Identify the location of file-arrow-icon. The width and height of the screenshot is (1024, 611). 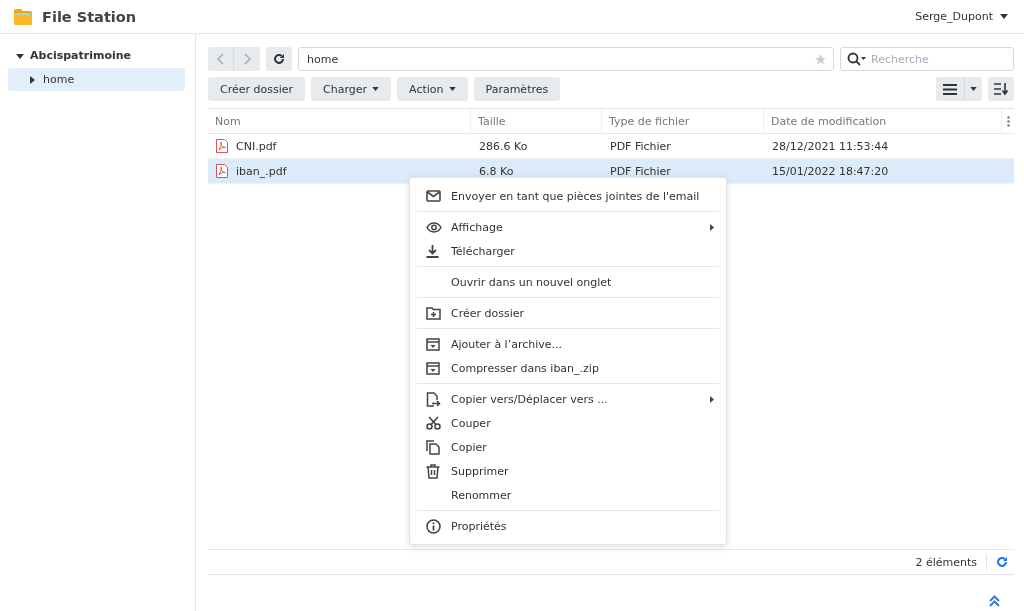
(433, 399).